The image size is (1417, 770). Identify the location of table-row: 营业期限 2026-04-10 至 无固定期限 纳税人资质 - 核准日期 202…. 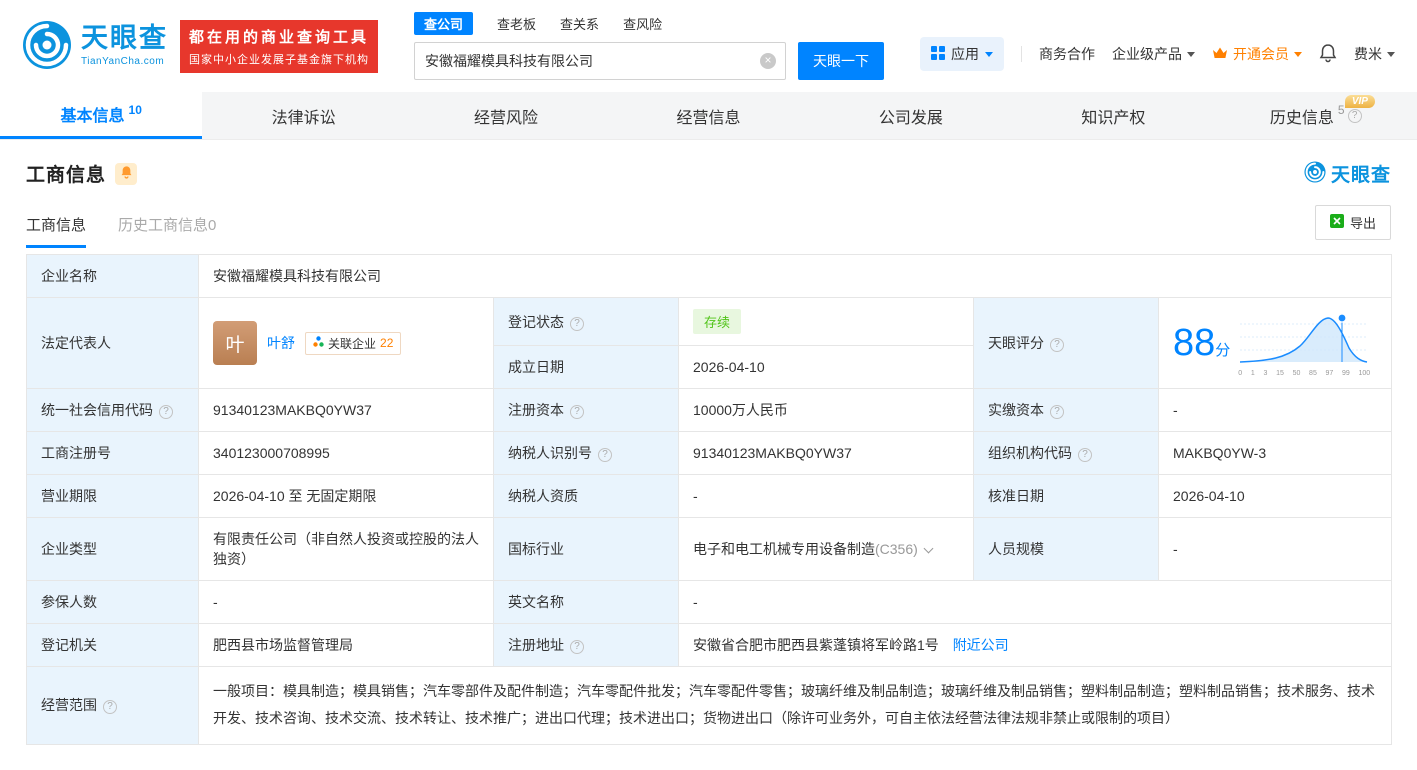
(709, 496).